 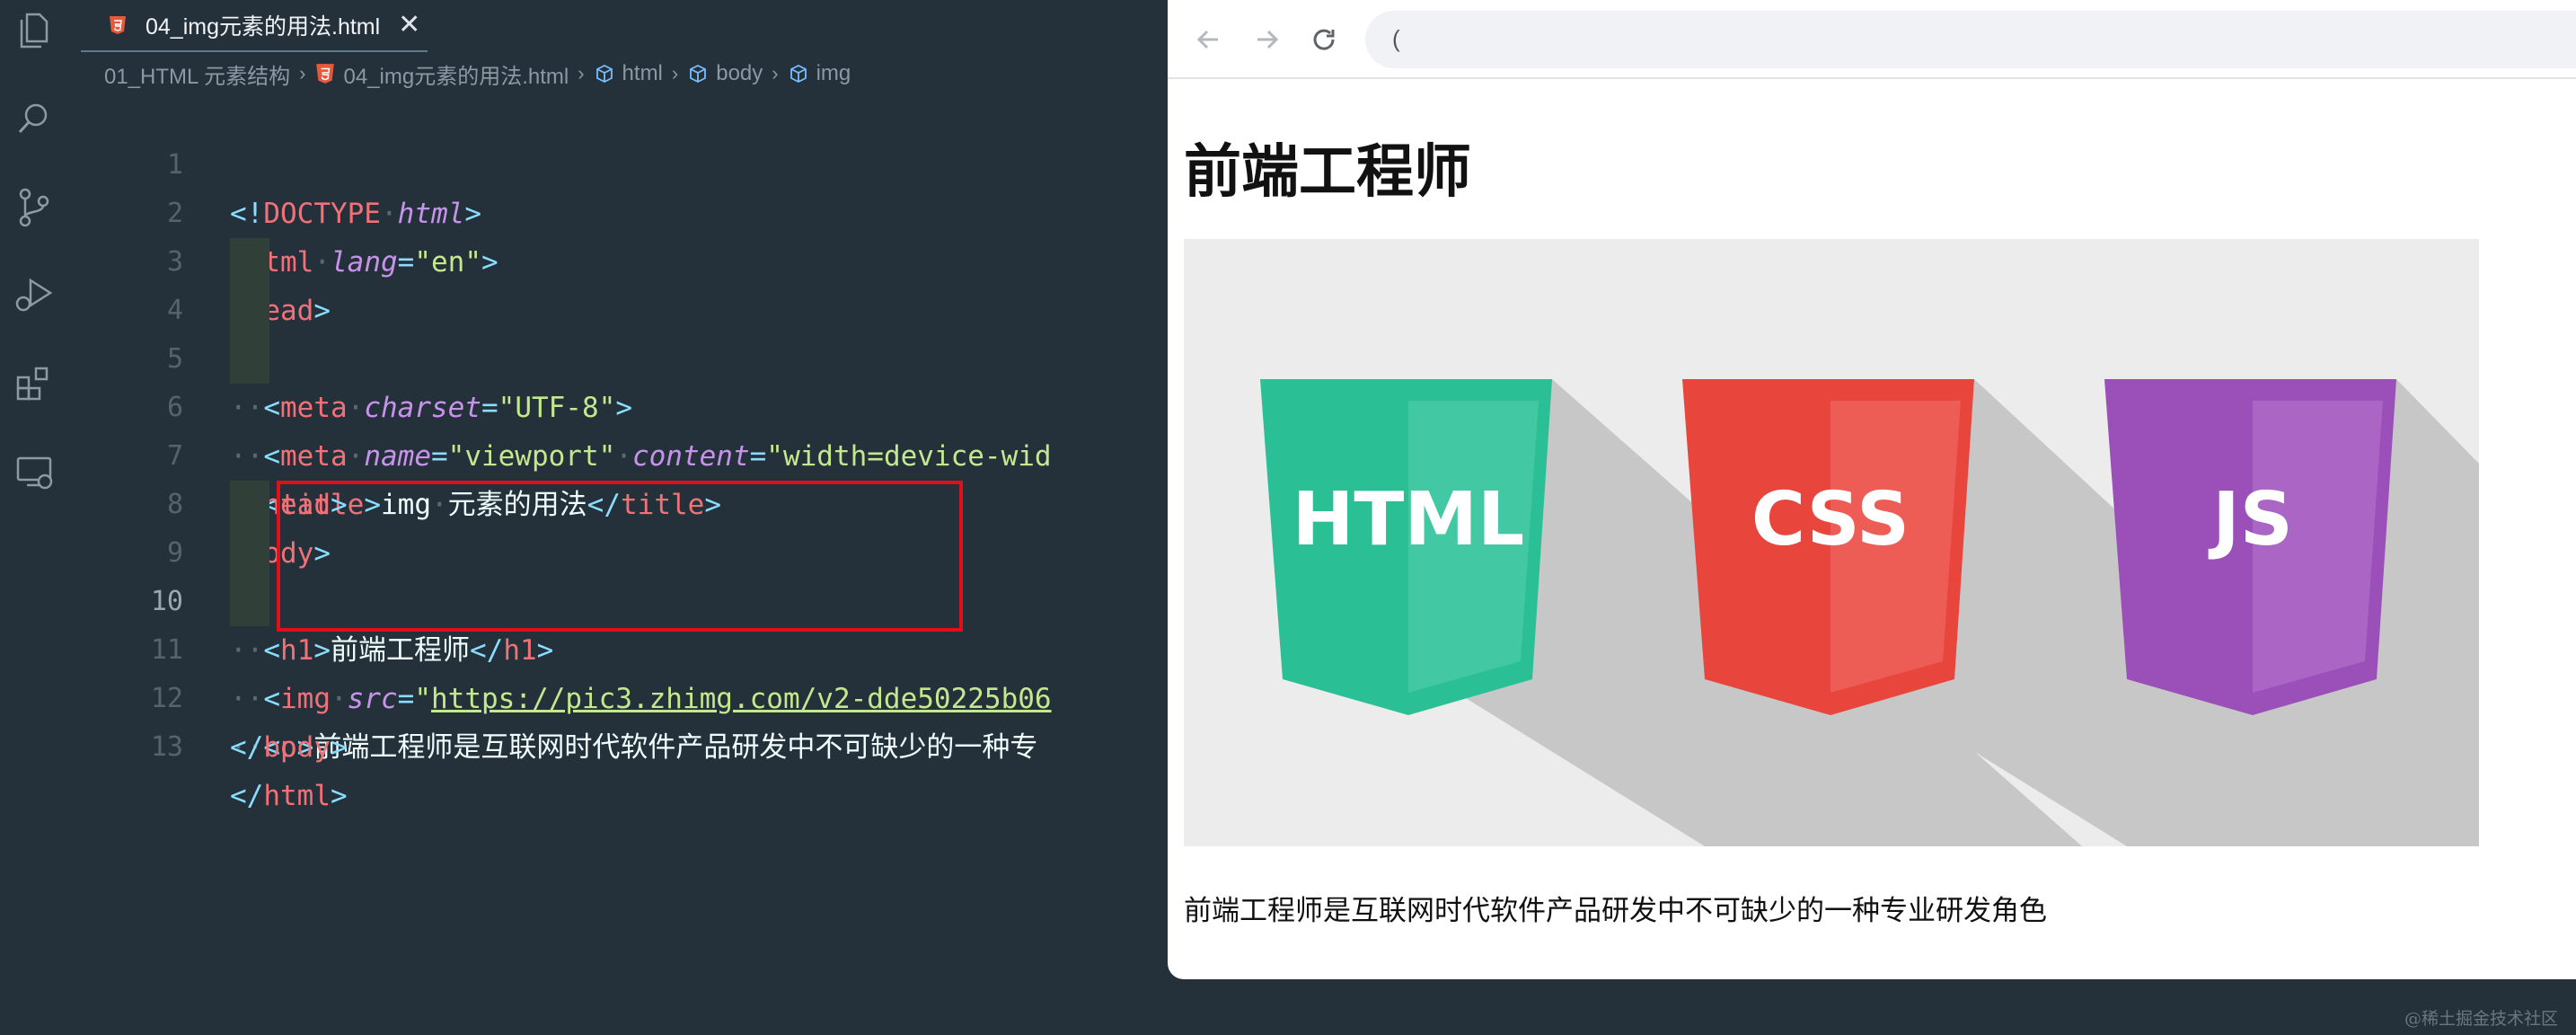 I want to click on explorer-icon, so click(x=34, y=31).